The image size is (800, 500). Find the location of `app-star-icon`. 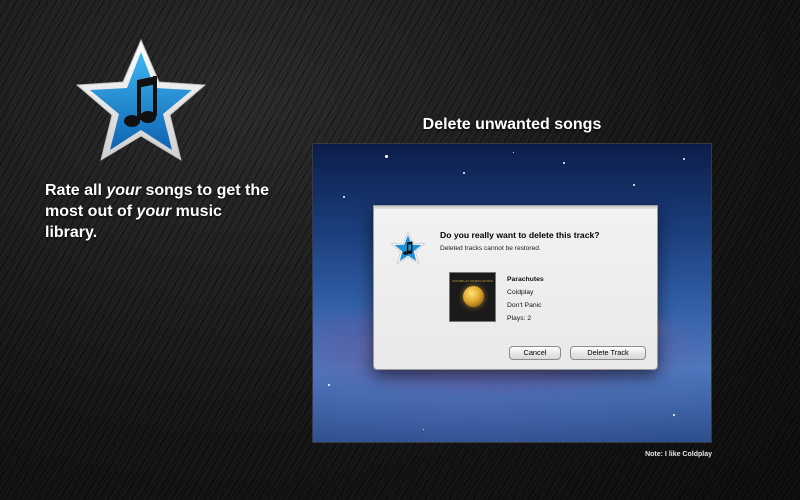

app-star-icon is located at coordinates (141, 101).